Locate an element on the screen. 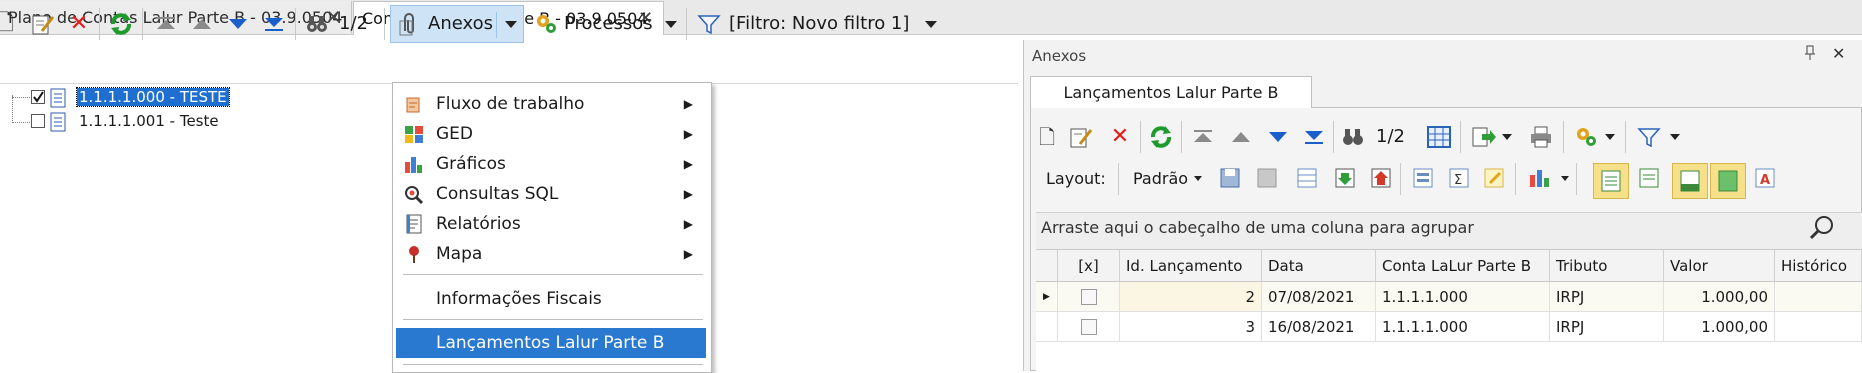 The height and width of the screenshot is (373, 1862). close-icon: ✕ is located at coordinates (1838, 53).